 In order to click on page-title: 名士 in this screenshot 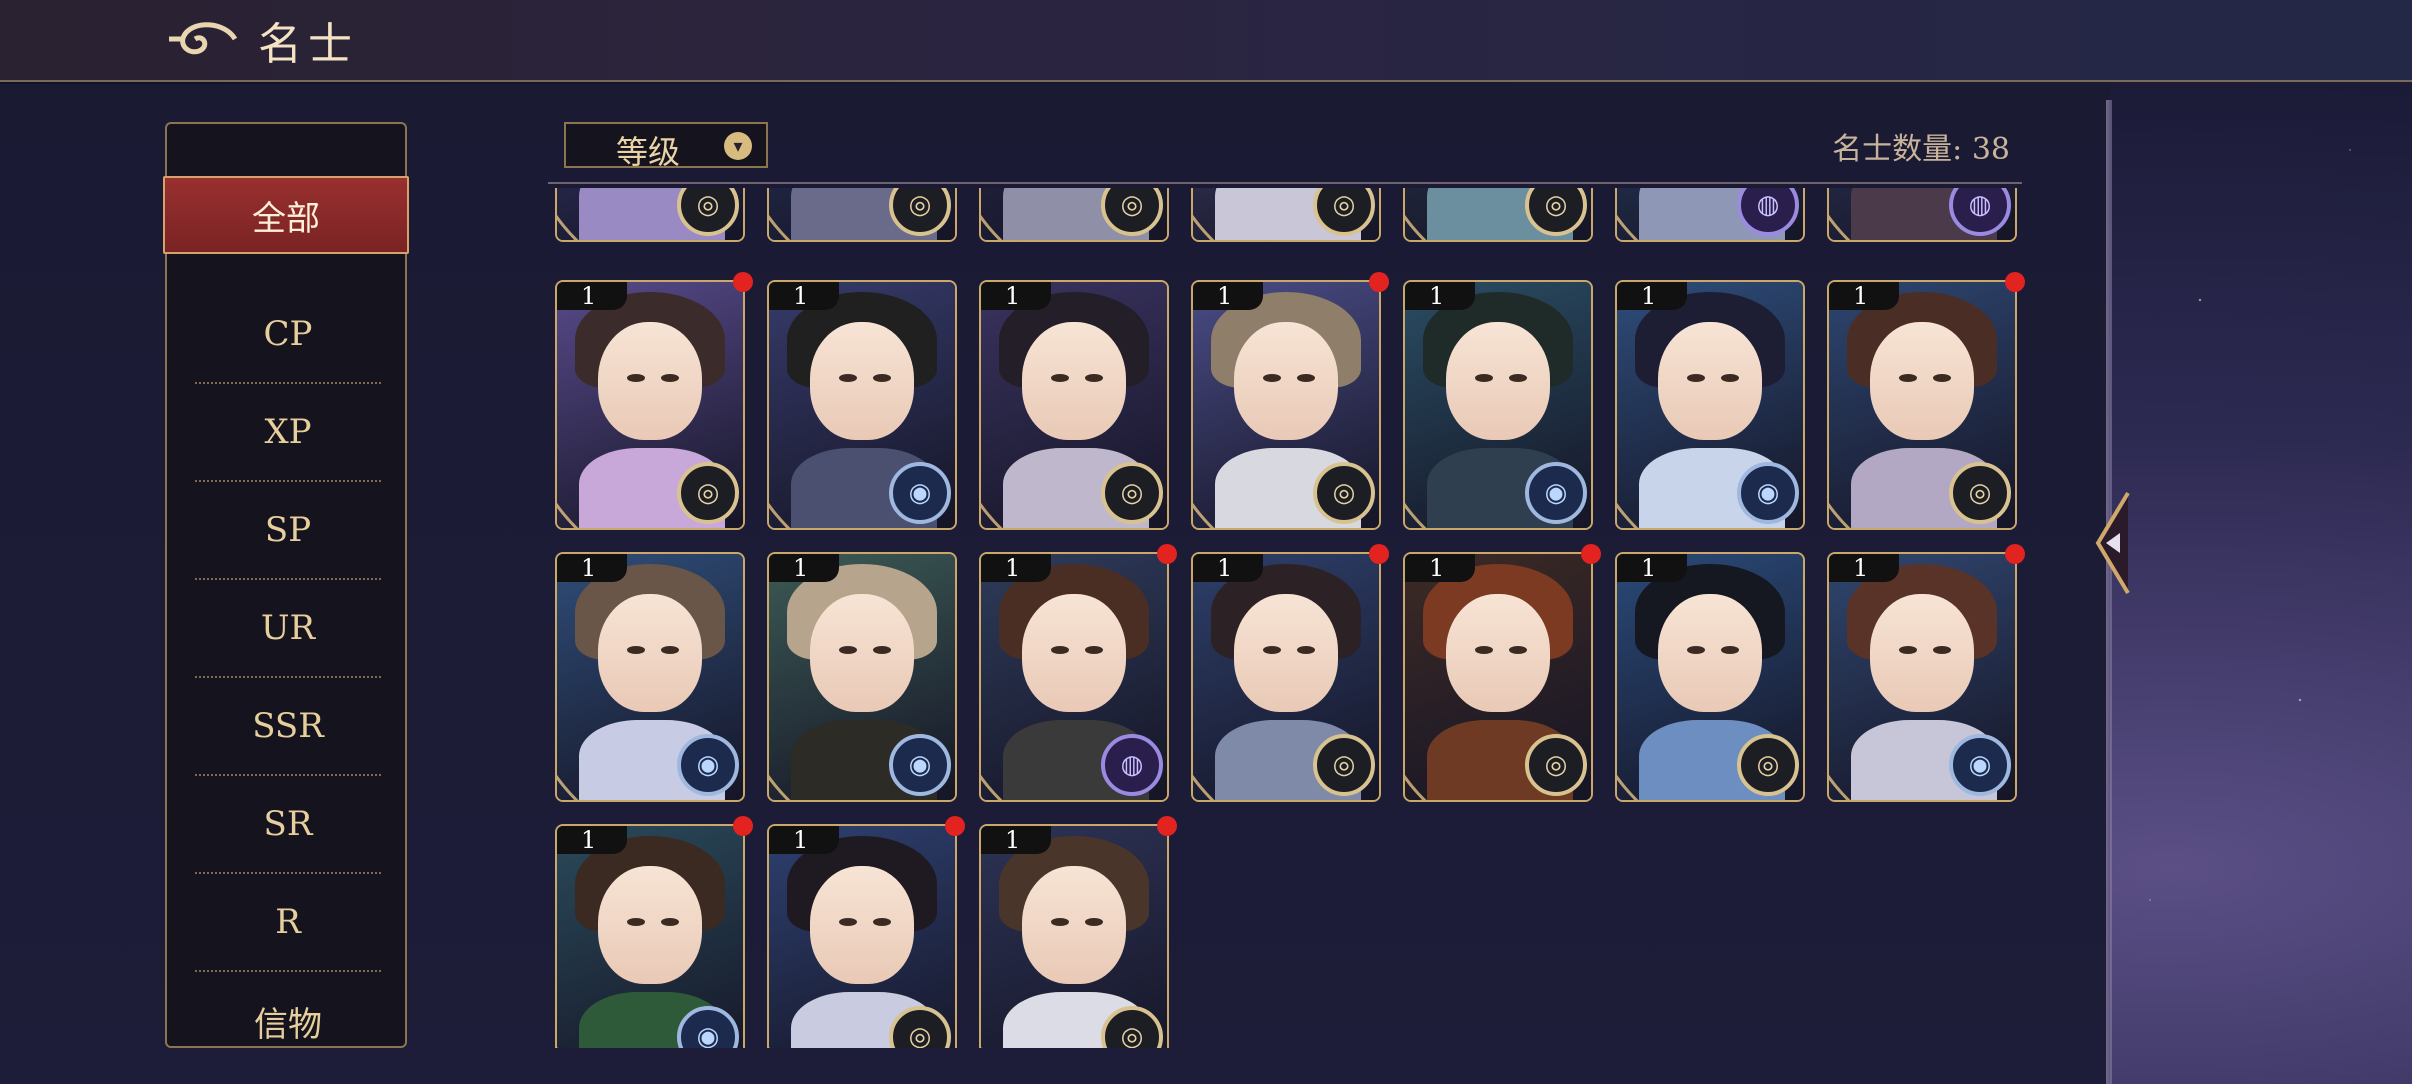, I will do `click(308, 44)`.